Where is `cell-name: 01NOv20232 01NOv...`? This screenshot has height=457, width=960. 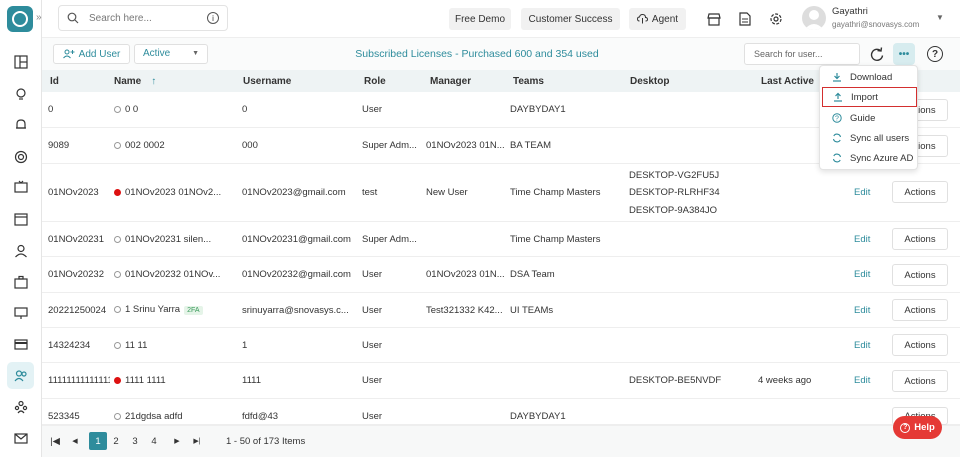
cell-name: 01NOv20232 01NOv... is located at coordinates (175, 274).